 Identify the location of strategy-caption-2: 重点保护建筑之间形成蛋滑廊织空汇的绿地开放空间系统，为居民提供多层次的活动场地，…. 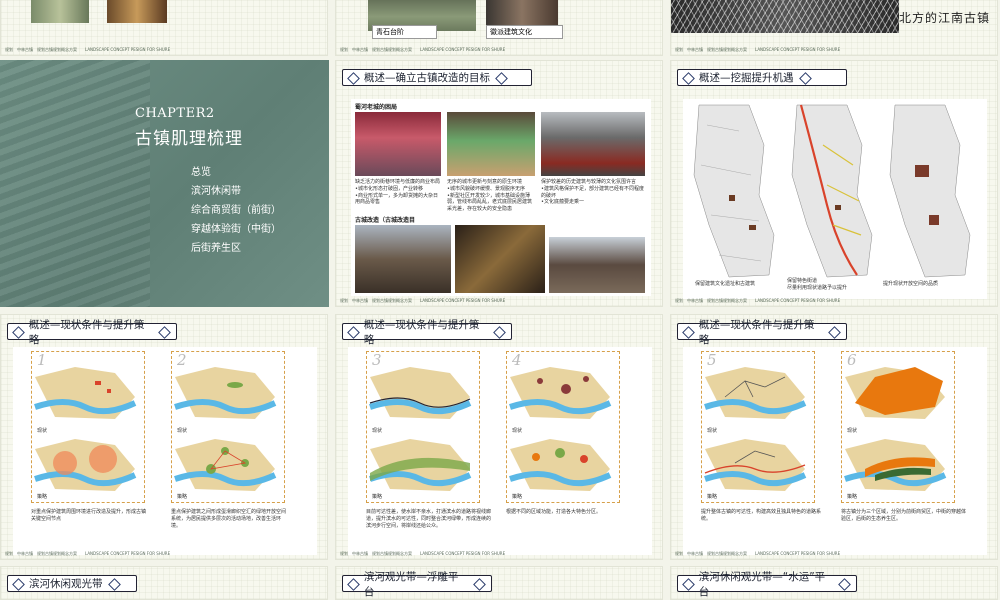
(229, 519).